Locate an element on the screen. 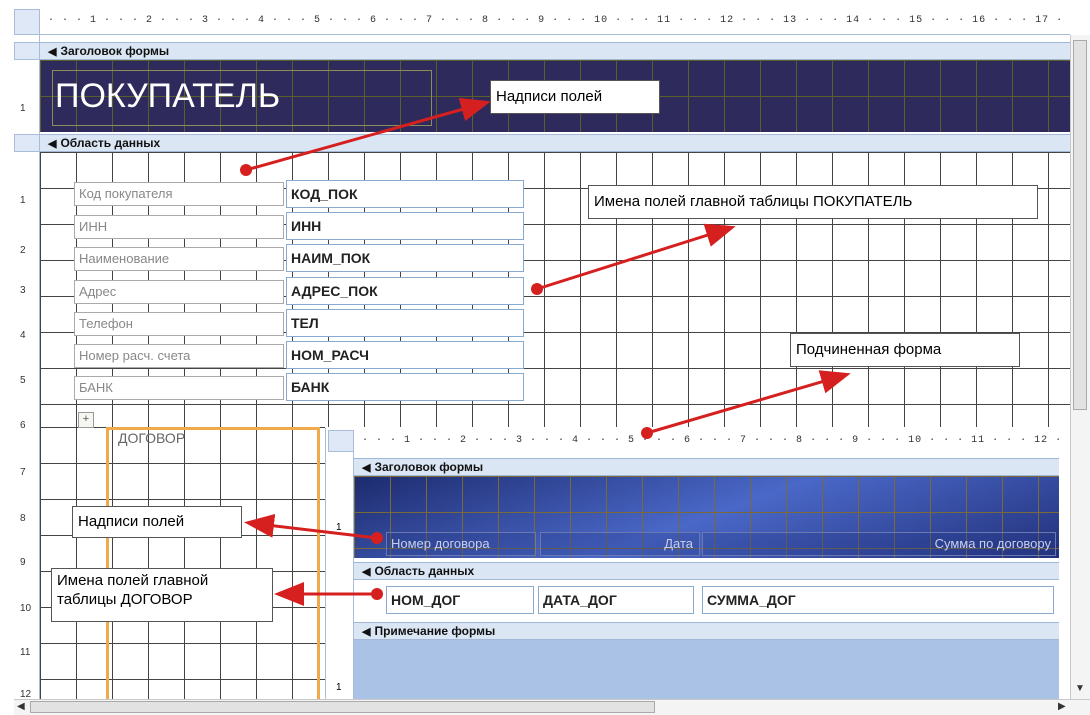  section-label: Примечание формы is located at coordinates (435, 631).